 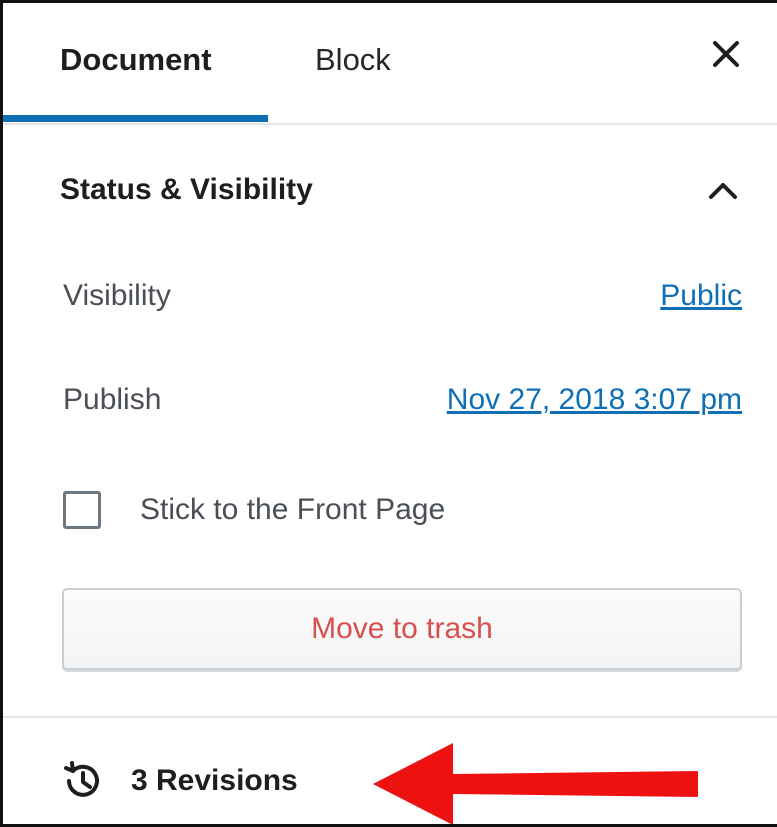 What do you see at coordinates (701, 296) in the screenshot?
I see `visibility-toggle-link: Public` at bounding box center [701, 296].